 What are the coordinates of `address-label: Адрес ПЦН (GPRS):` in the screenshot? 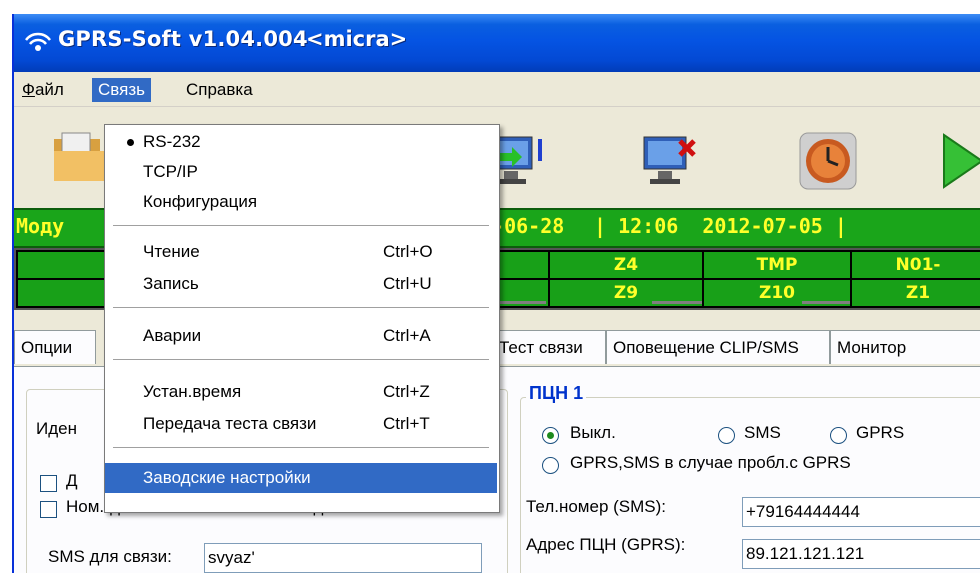 It's located at (606, 544).